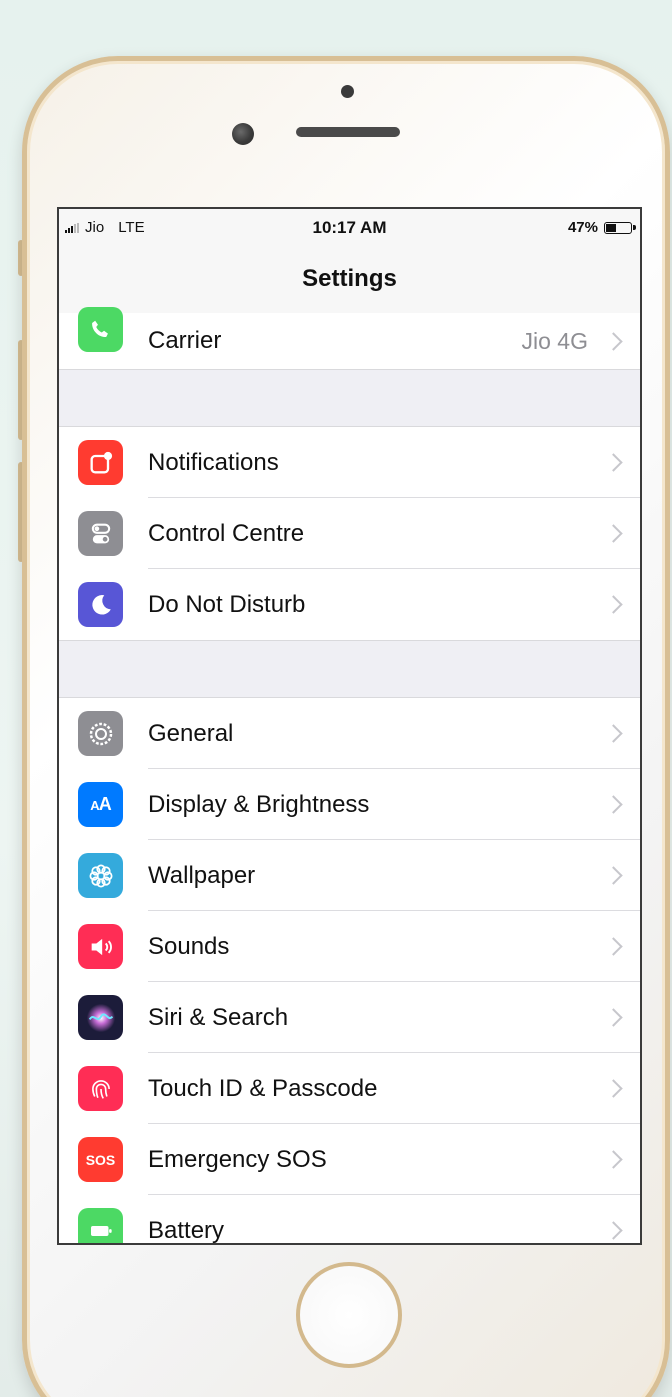  What do you see at coordinates (100, 733) in the screenshot?
I see `gear-icon` at bounding box center [100, 733].